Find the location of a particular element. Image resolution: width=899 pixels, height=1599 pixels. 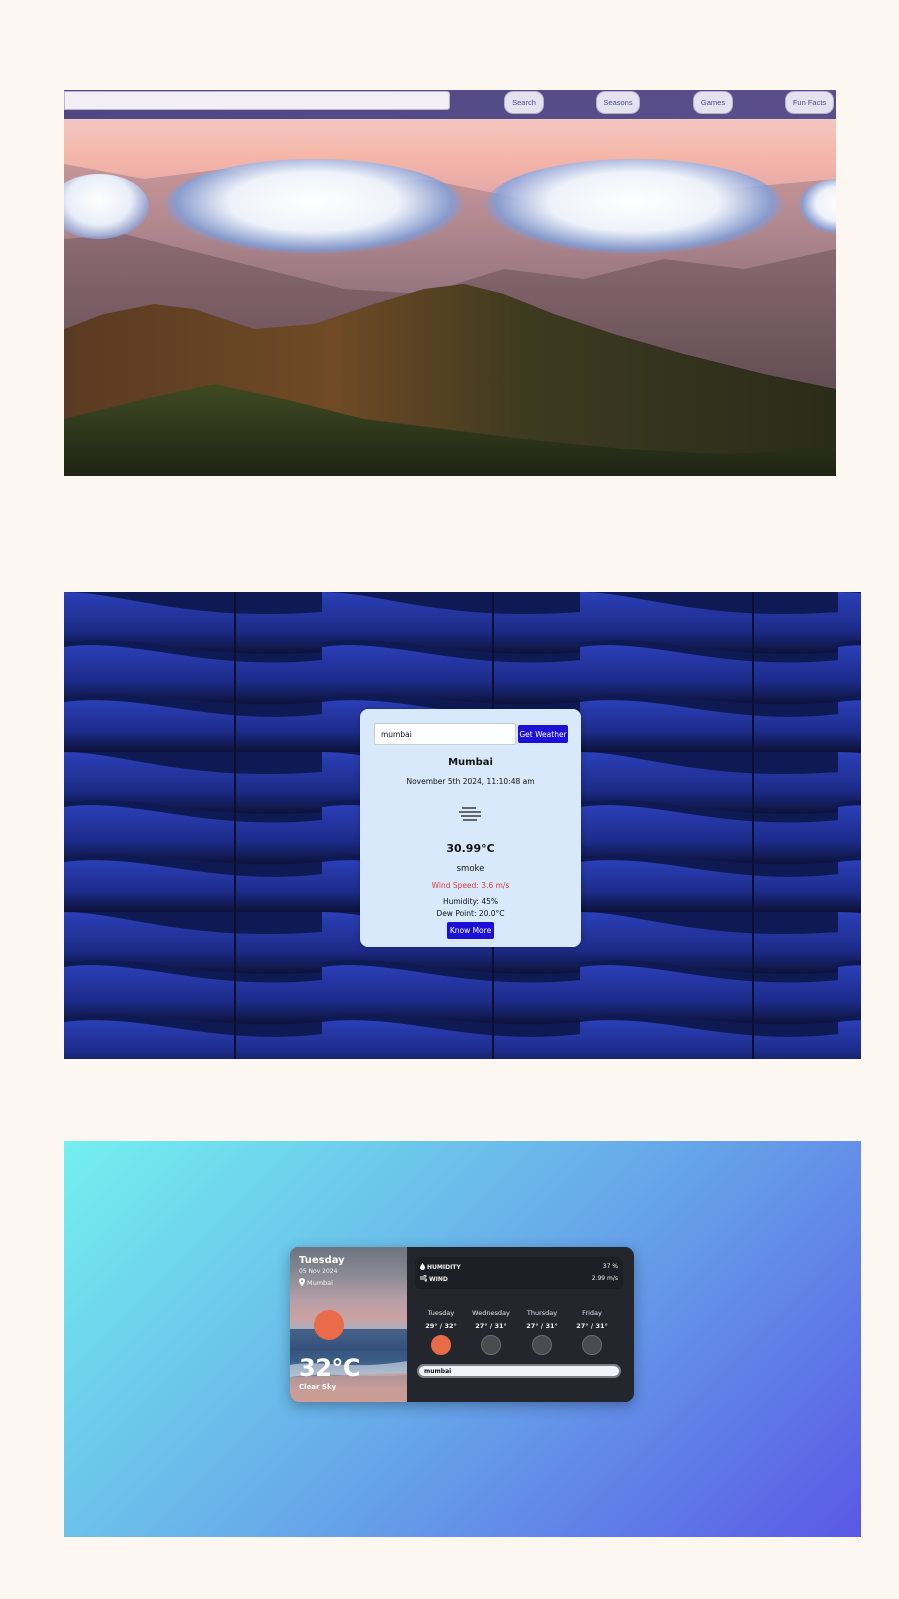

know-more-button: Know More is located at coordinates (470, 930).